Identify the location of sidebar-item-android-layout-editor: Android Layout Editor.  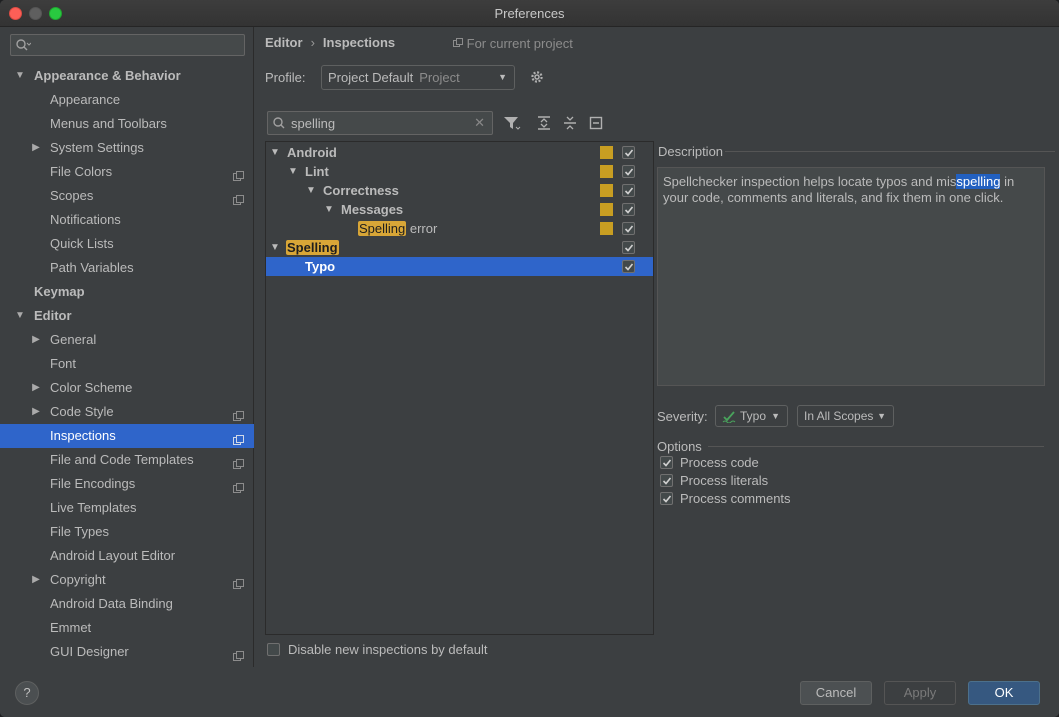
(127, 556).